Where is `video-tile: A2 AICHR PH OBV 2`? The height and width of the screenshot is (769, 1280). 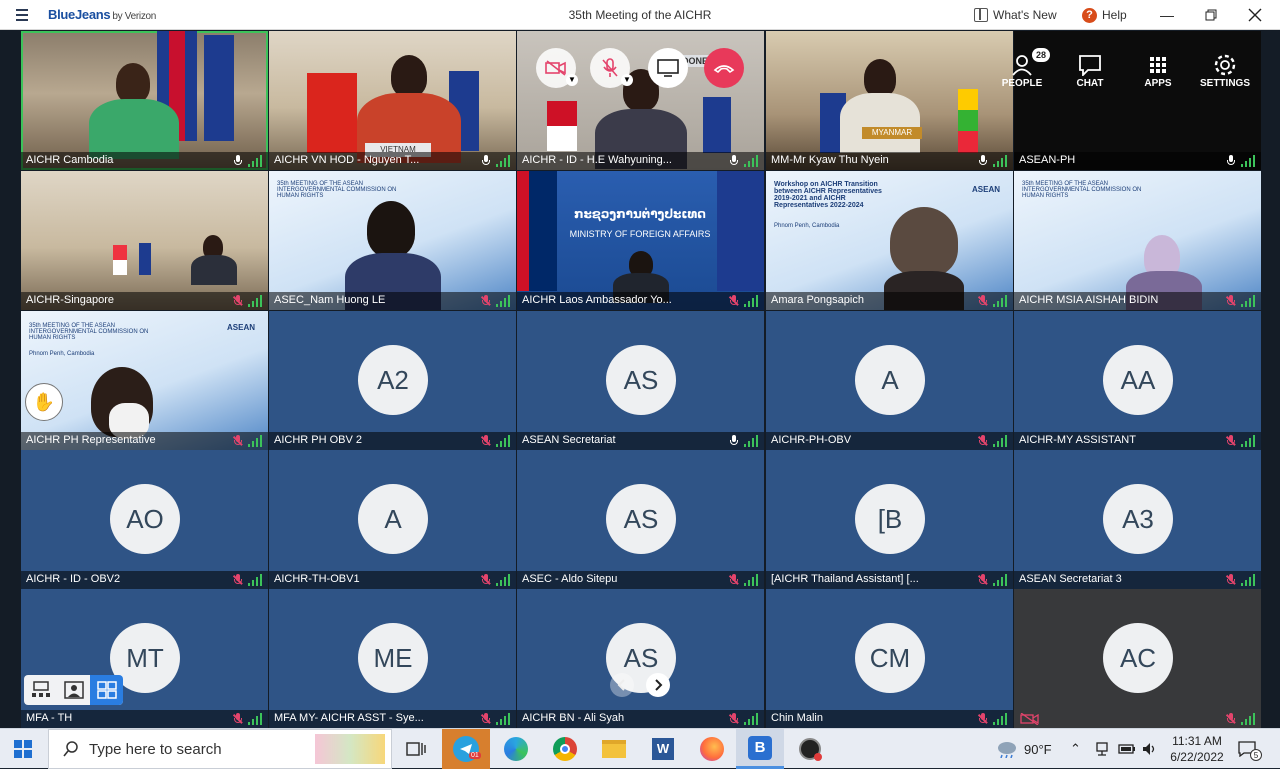
video-tile: A2 AICHR PH OBV 2 is located at coordinates (392, 380).